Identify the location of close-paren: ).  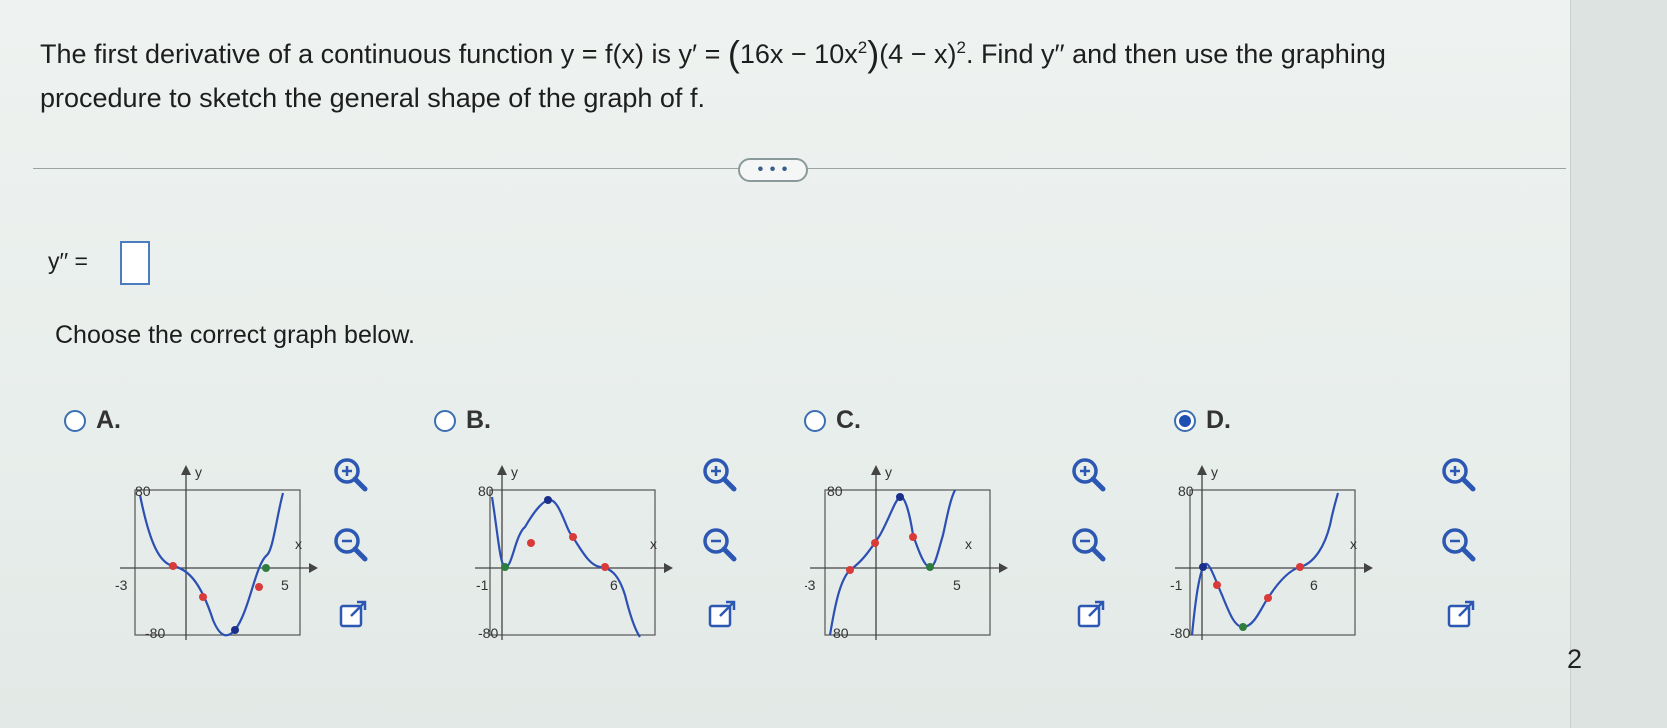
(873, 53).